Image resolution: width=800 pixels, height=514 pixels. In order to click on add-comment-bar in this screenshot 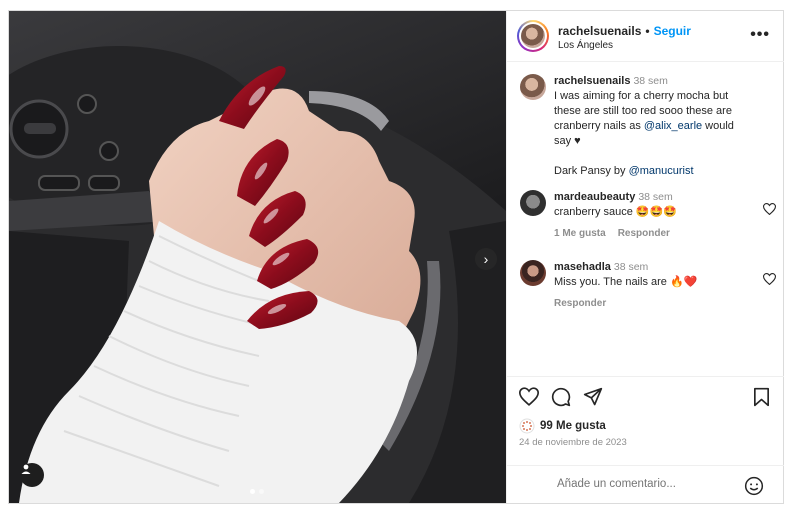, I will do `click(645, 485)`.